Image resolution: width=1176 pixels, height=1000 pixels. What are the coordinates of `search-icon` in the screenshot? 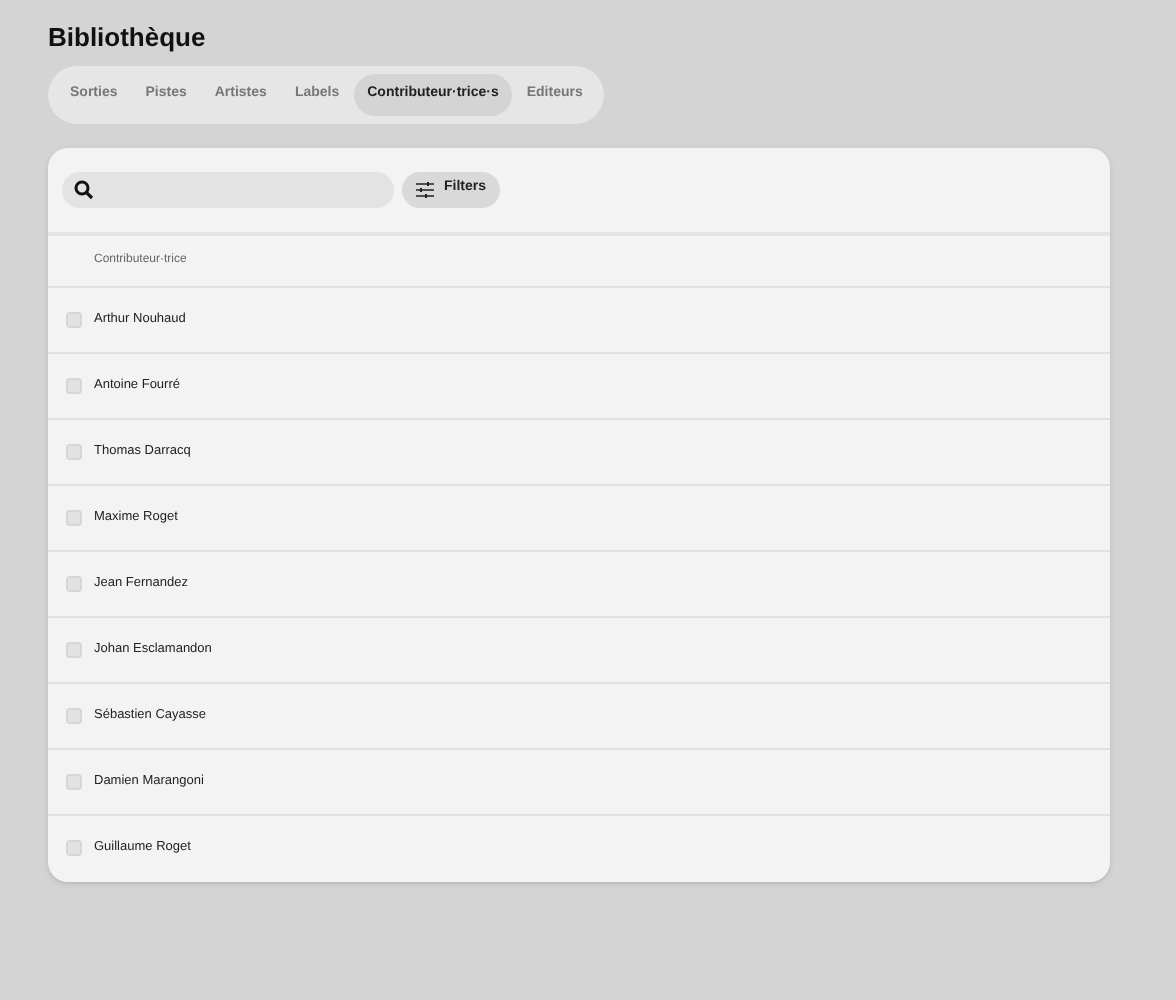 It's located at (84, 189).